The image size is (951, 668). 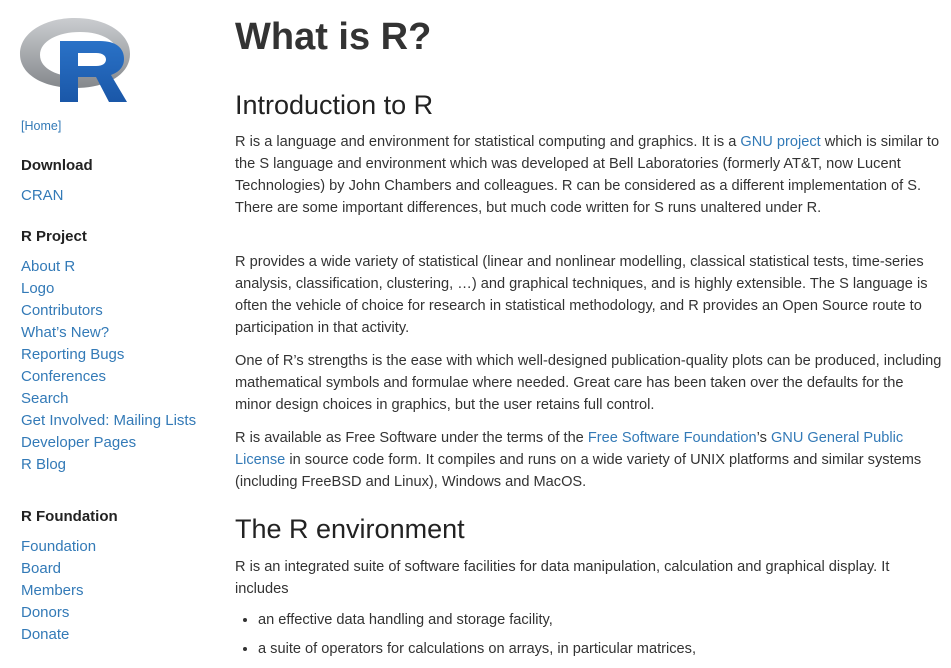 I want to click on nav-link-logo: Logo, so click(x=37, y=288).